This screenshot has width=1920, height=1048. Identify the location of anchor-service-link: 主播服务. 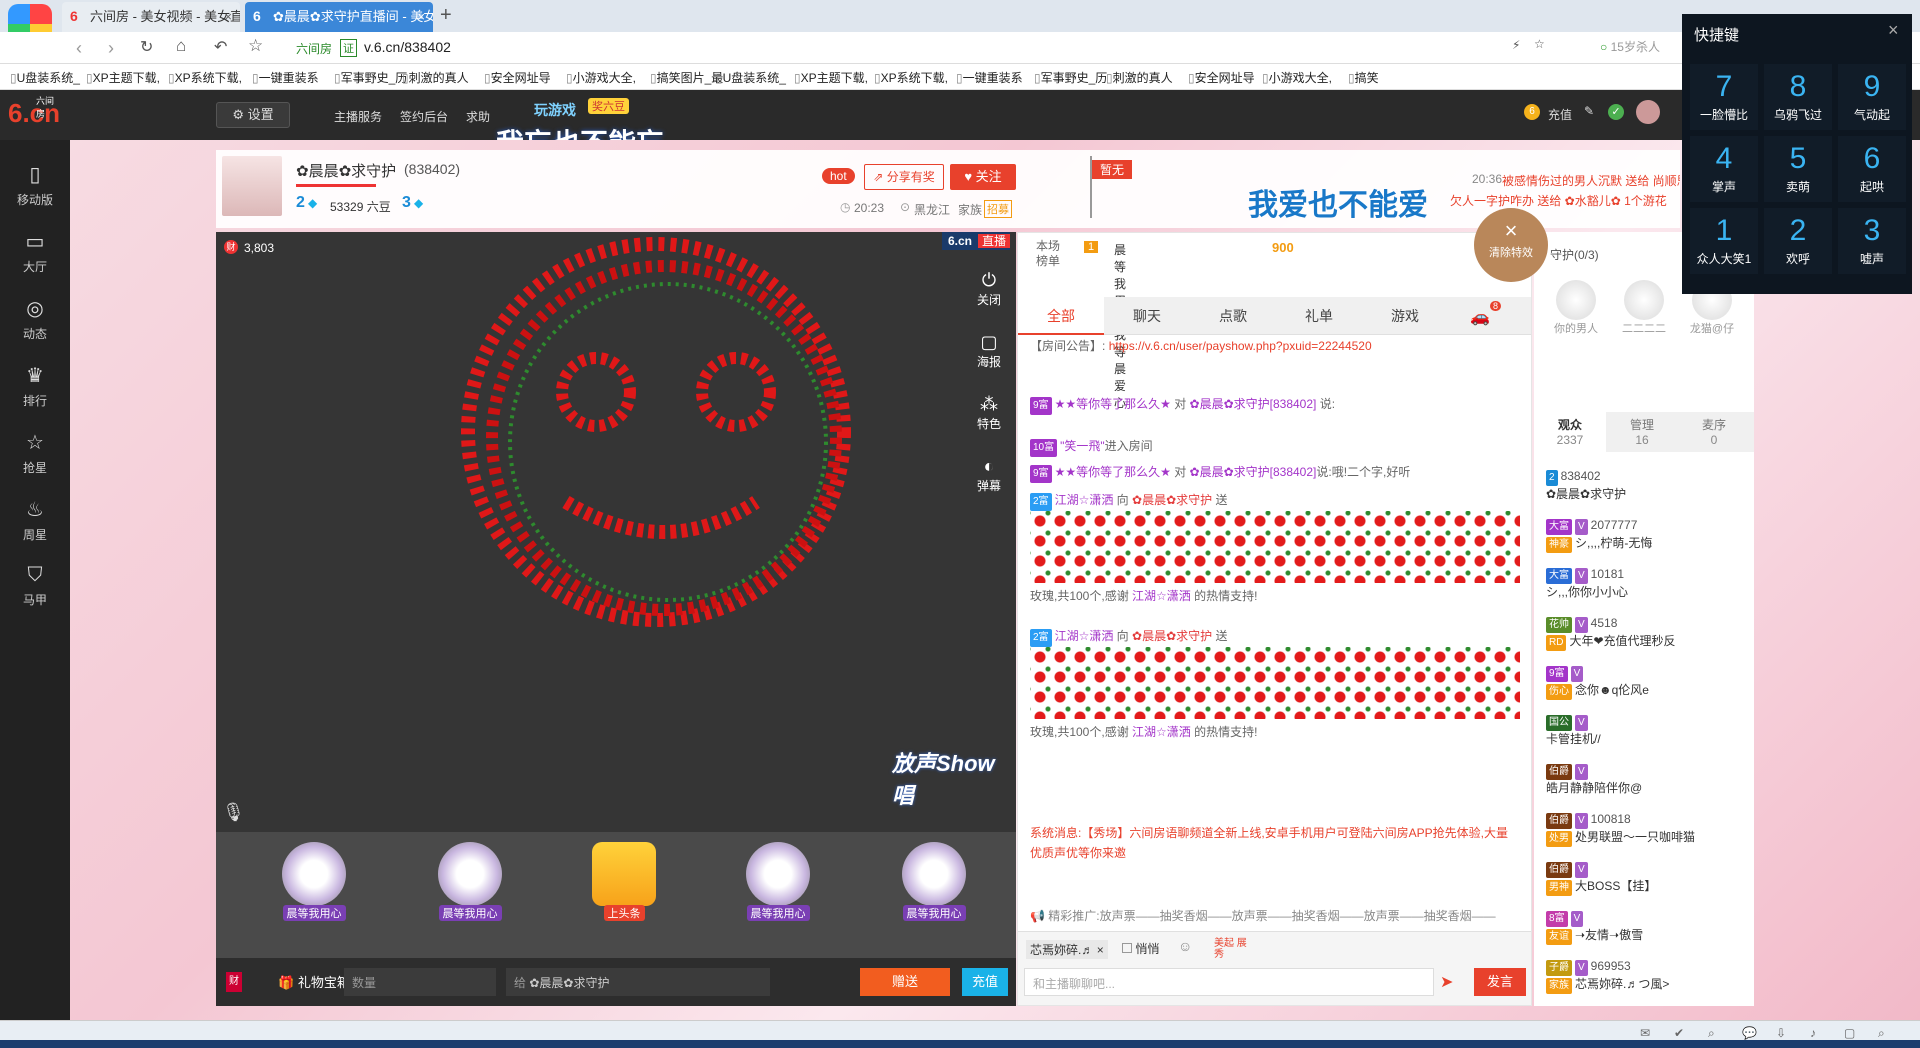
(358, 116).